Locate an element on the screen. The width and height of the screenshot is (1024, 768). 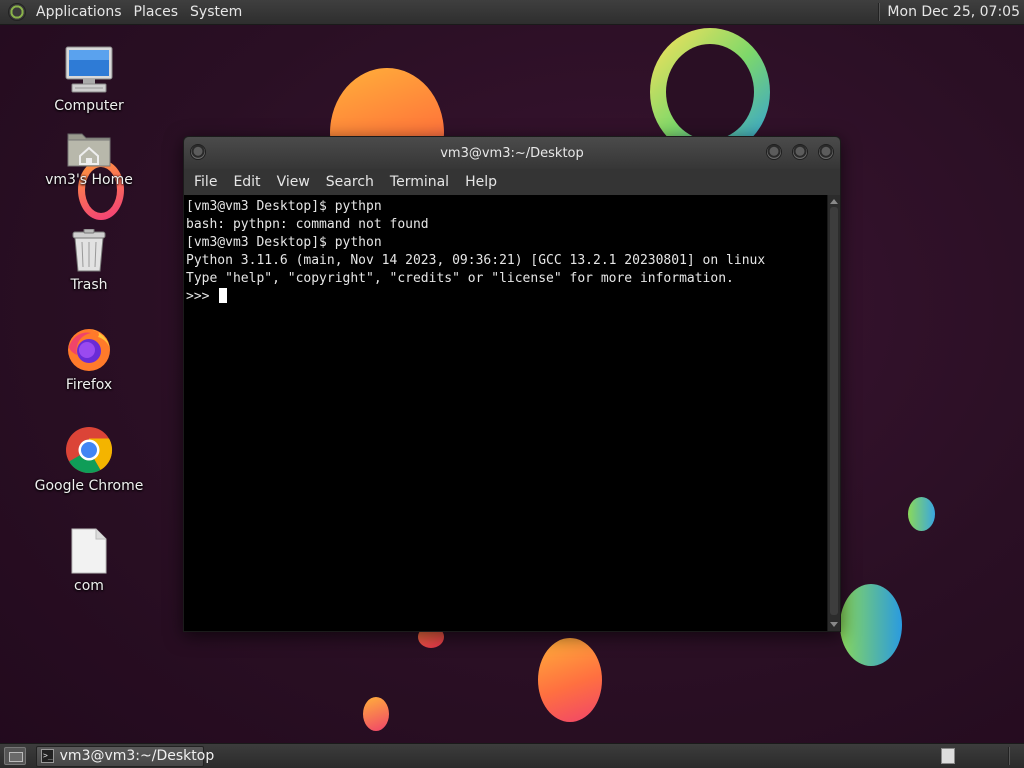
menu-help: Help is located at coordinates (481, 182).